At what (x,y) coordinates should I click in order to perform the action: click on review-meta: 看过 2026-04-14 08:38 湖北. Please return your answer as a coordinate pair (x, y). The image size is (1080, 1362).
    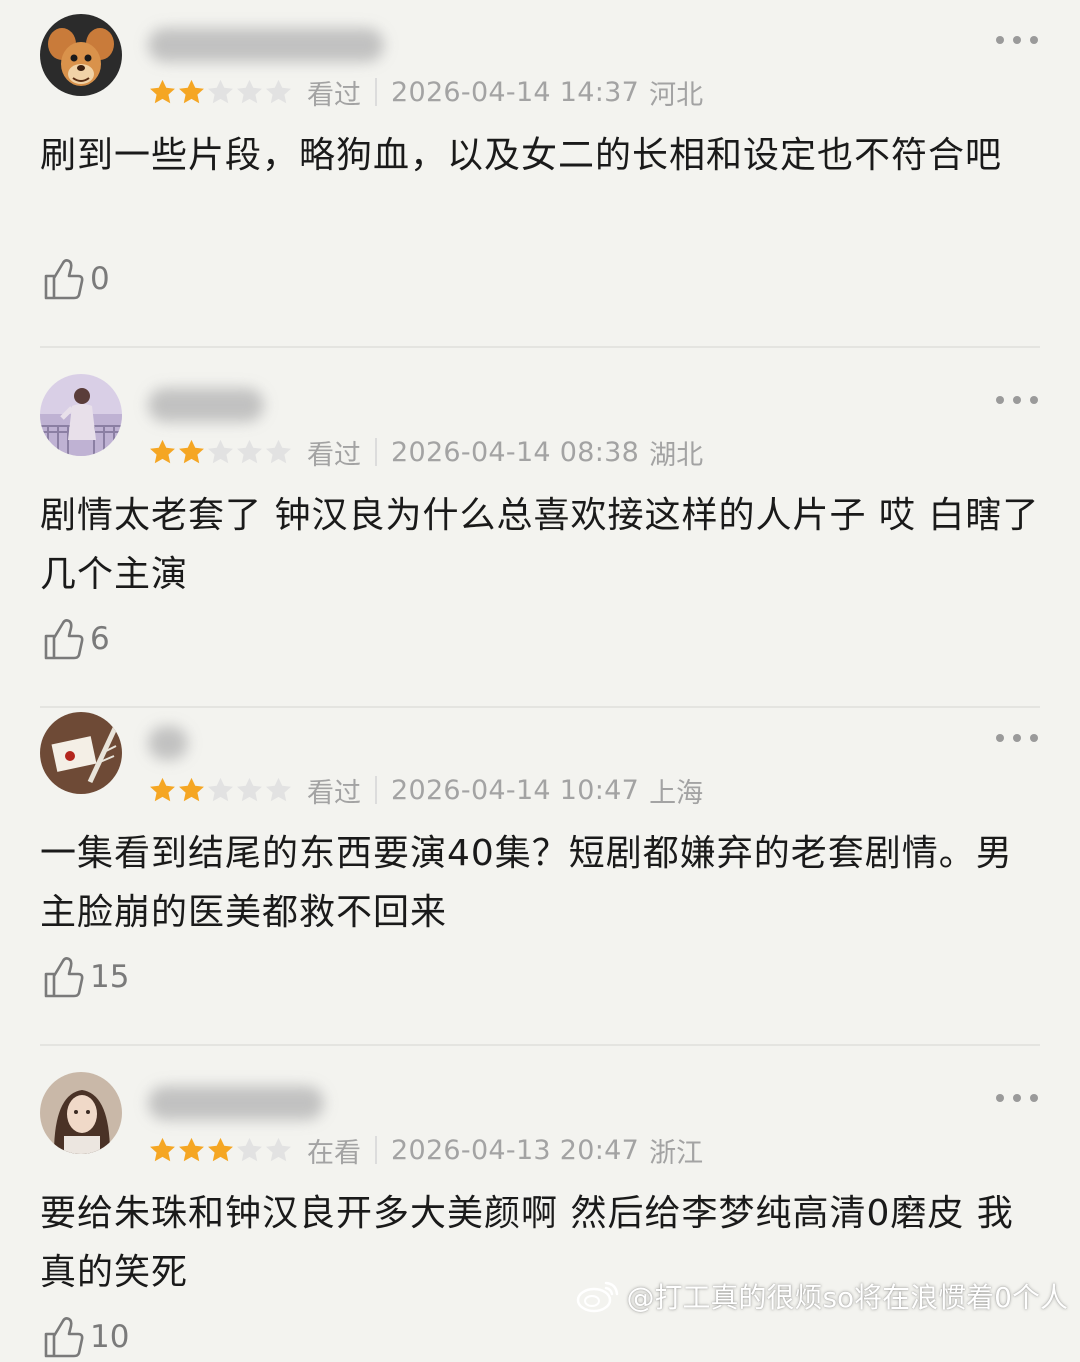
    Looking at the image, I should click on (425, 452).